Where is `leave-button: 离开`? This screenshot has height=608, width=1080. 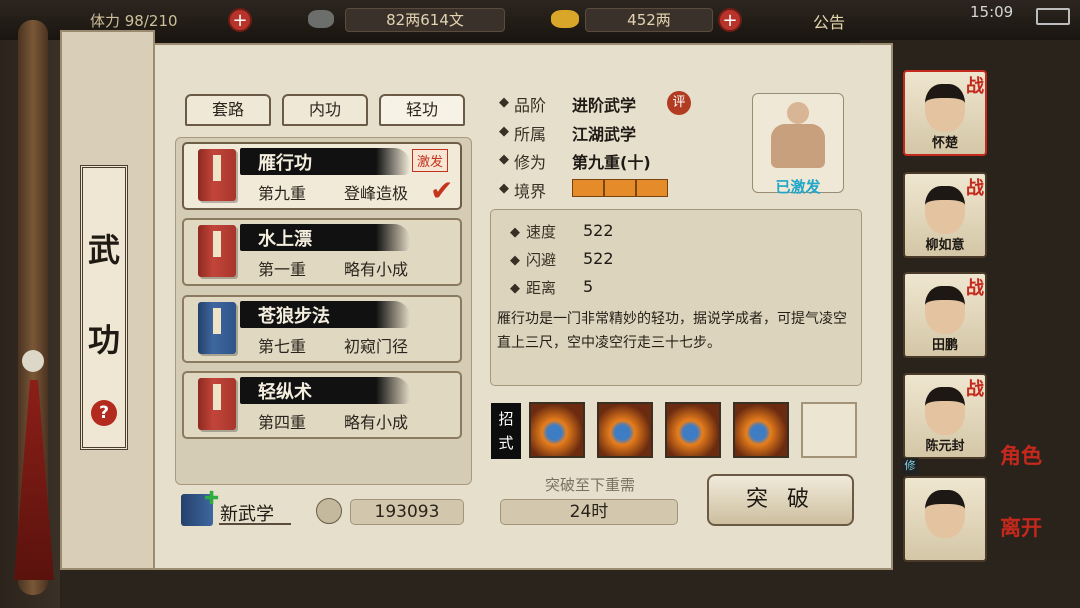 leave-button: 离开 is located at coordinates (1021, 527).